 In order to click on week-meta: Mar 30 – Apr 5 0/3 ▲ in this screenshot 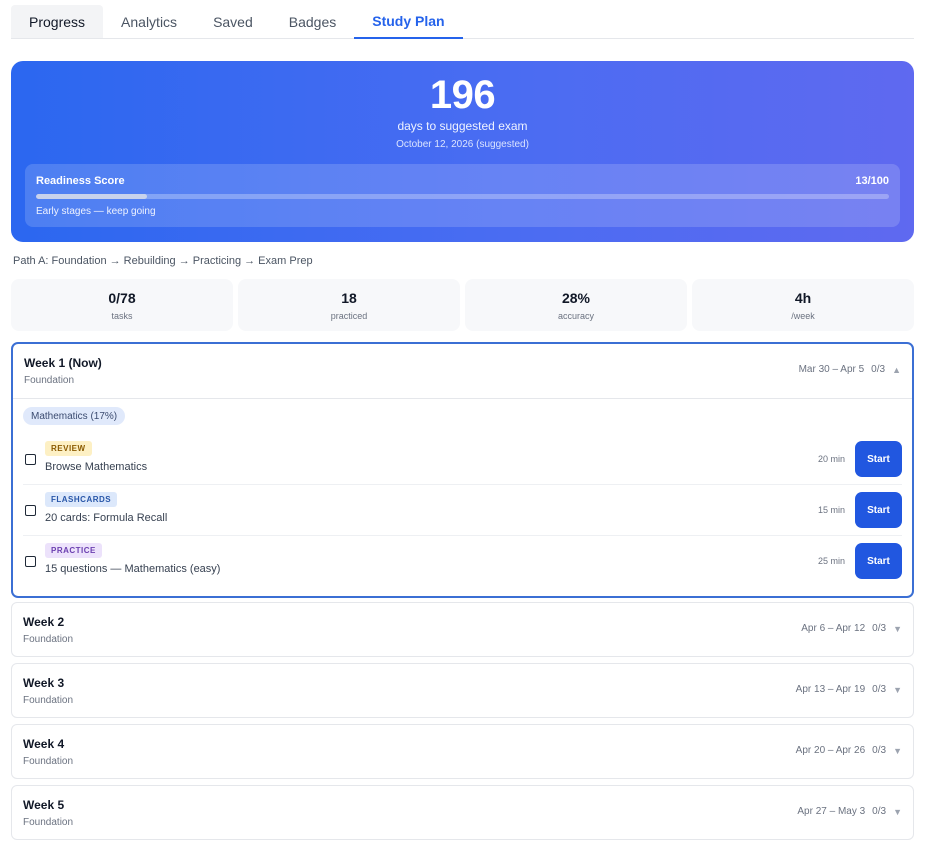, I will do `click(850, 369)`.